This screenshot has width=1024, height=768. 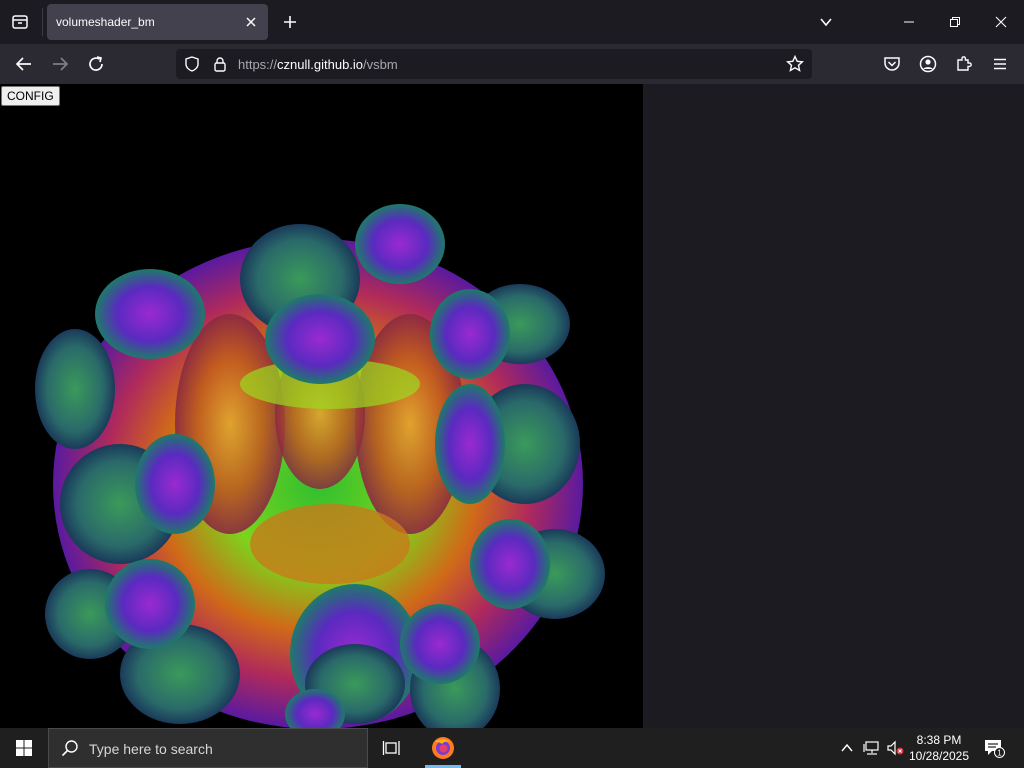 I want to click on network-icon, so click(x=871, y=748).